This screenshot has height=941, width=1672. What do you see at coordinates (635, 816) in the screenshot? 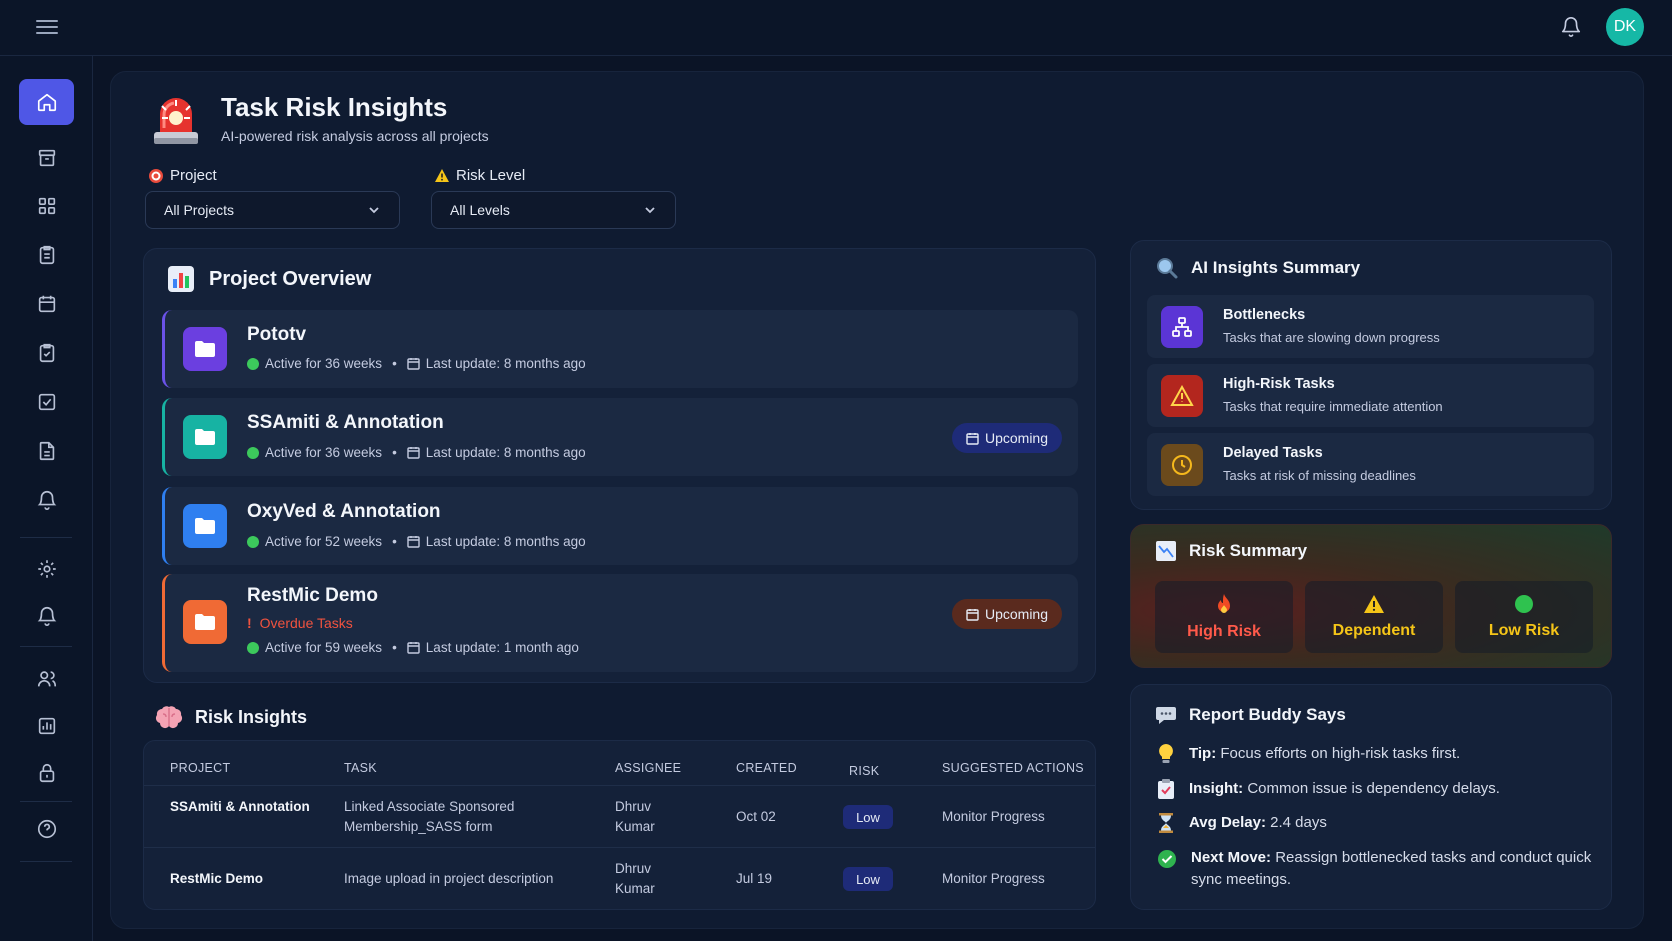
I see `cell-assignee: Dhruv Kumar` at bounding box center [635, 816].